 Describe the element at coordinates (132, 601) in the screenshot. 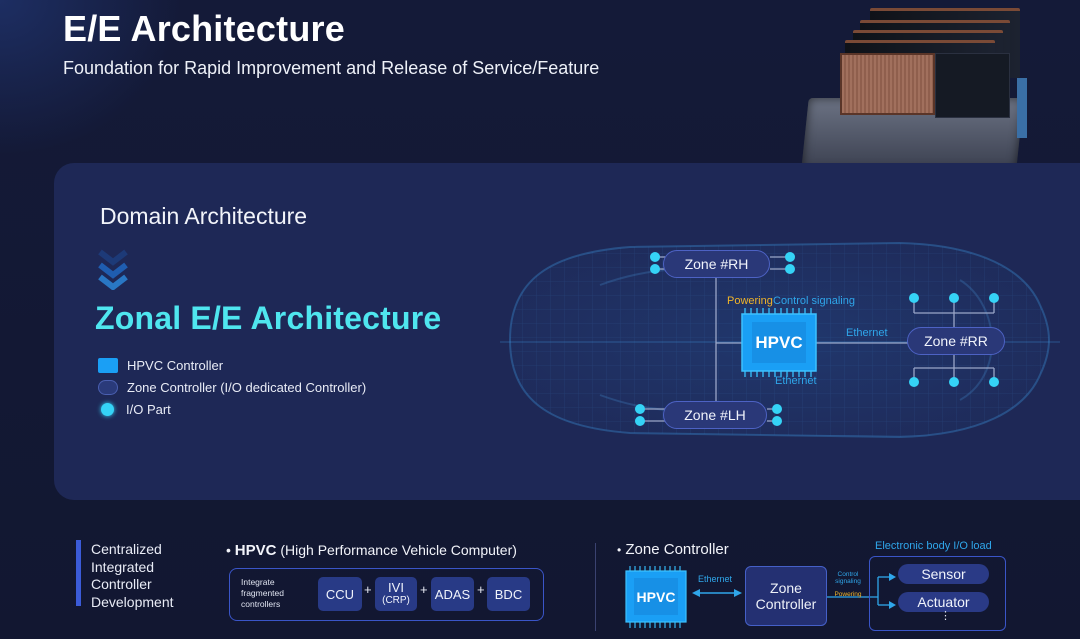

I see `cicd-line: Development` at that location.